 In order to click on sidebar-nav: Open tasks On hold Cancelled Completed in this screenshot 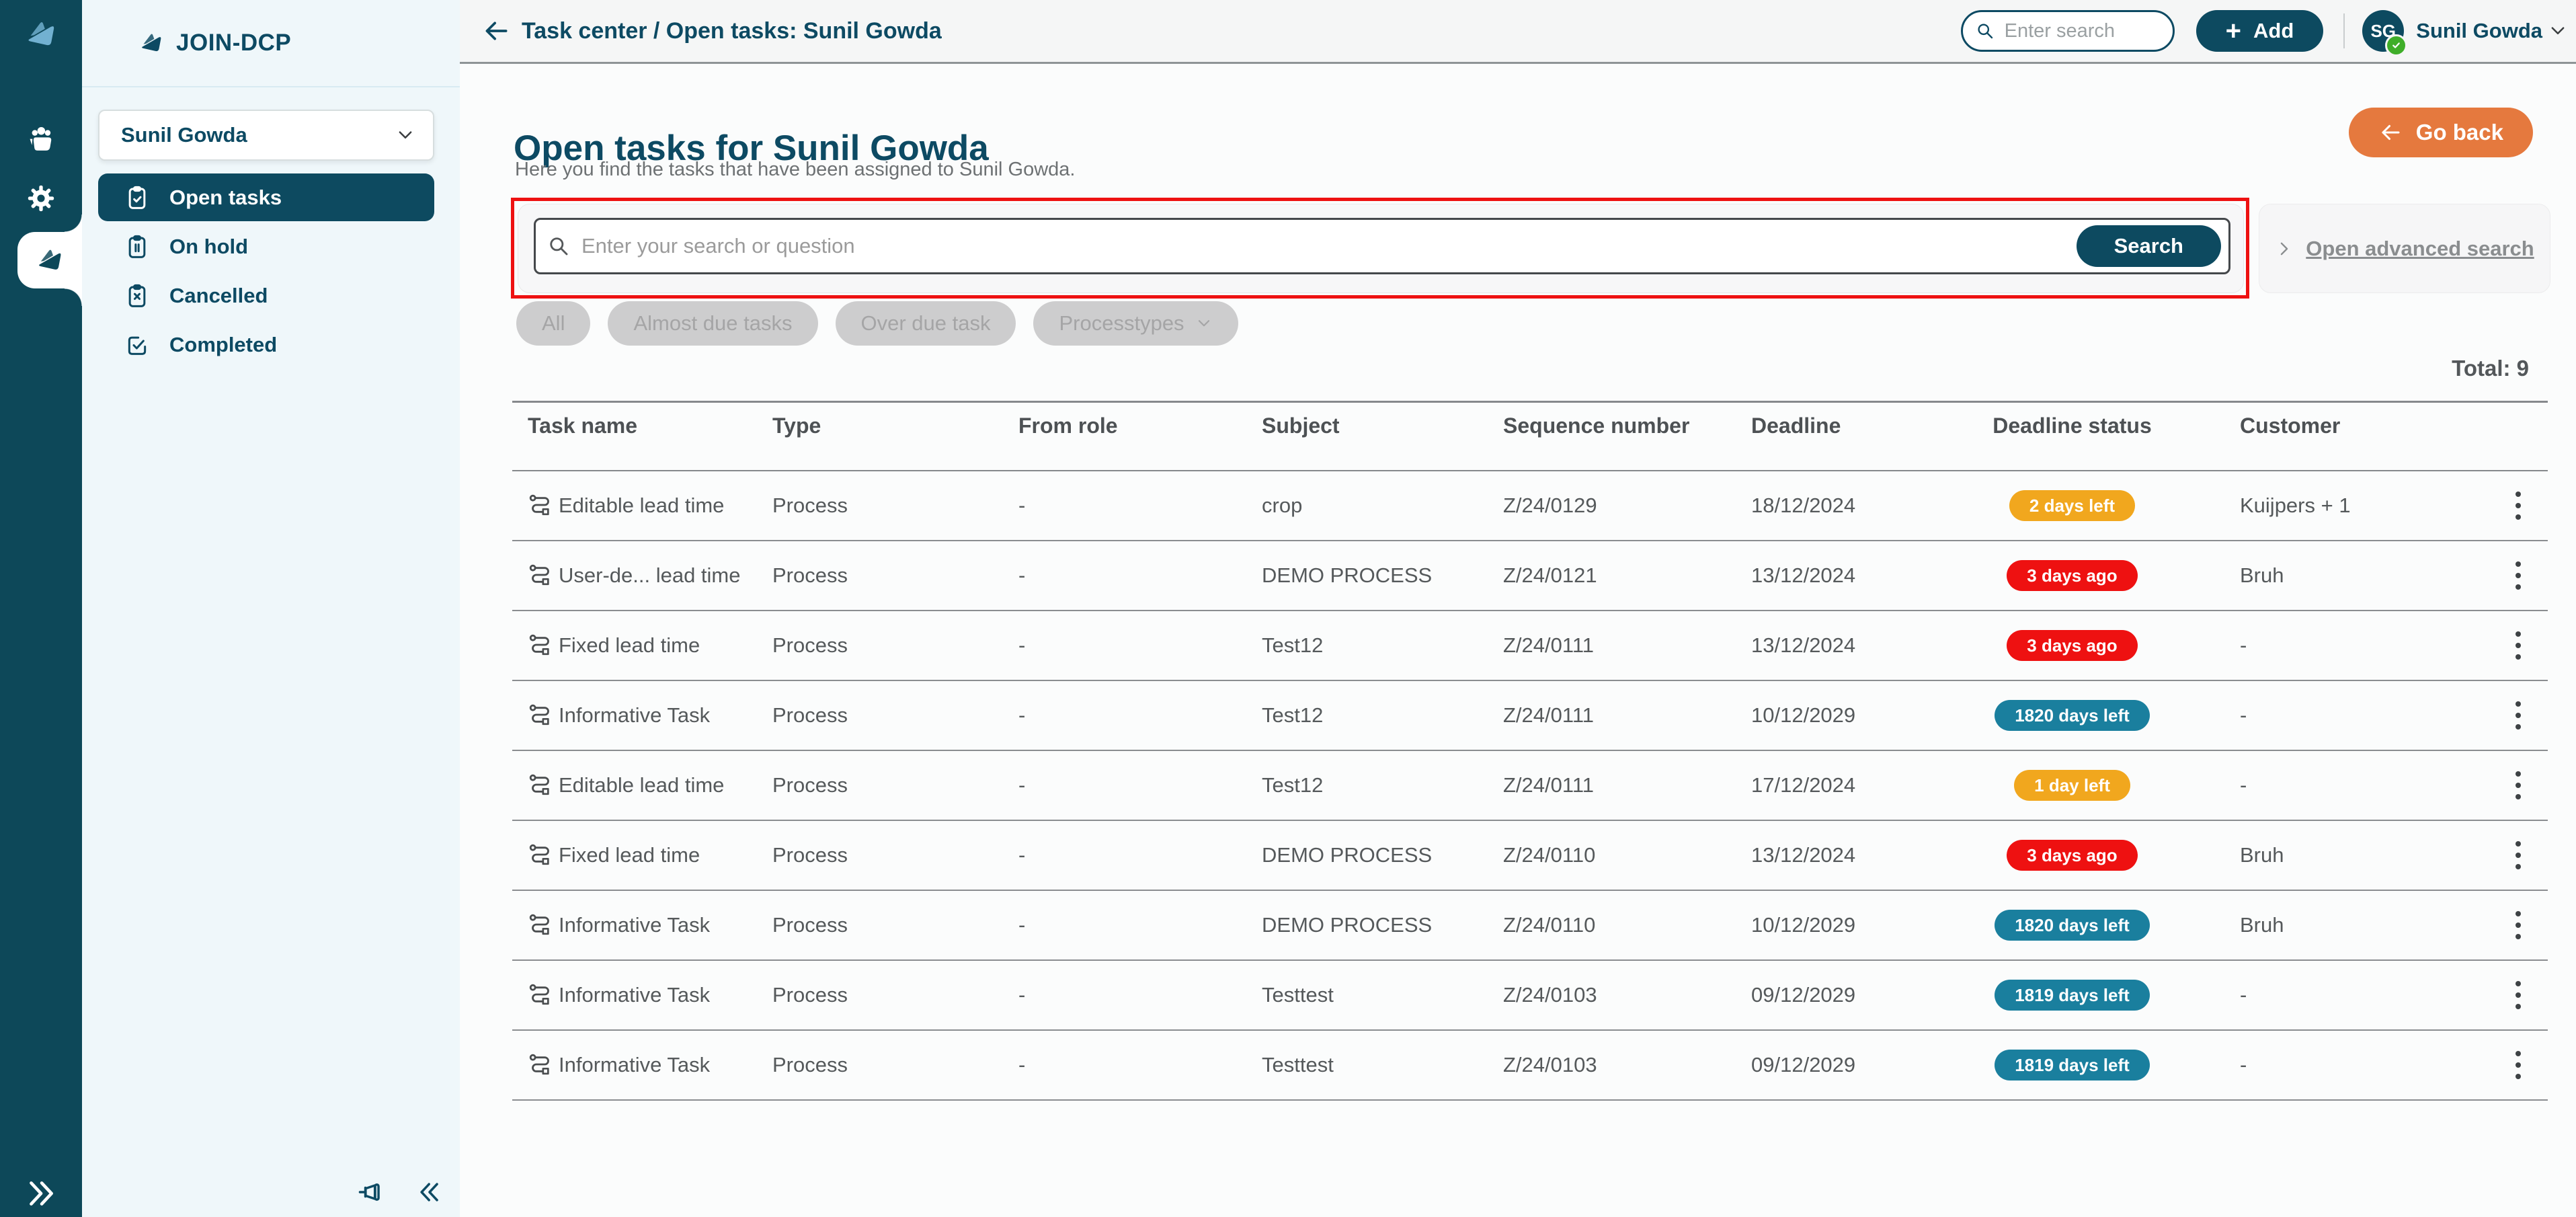, I will do `click(266, 270)`.